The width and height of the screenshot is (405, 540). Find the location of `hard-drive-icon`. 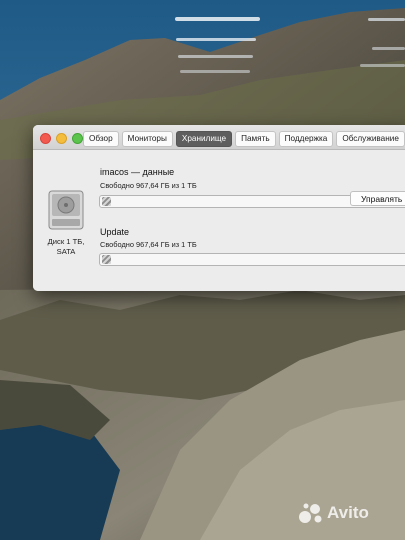

hard-drive-icon is located at coordinates (66, 210).